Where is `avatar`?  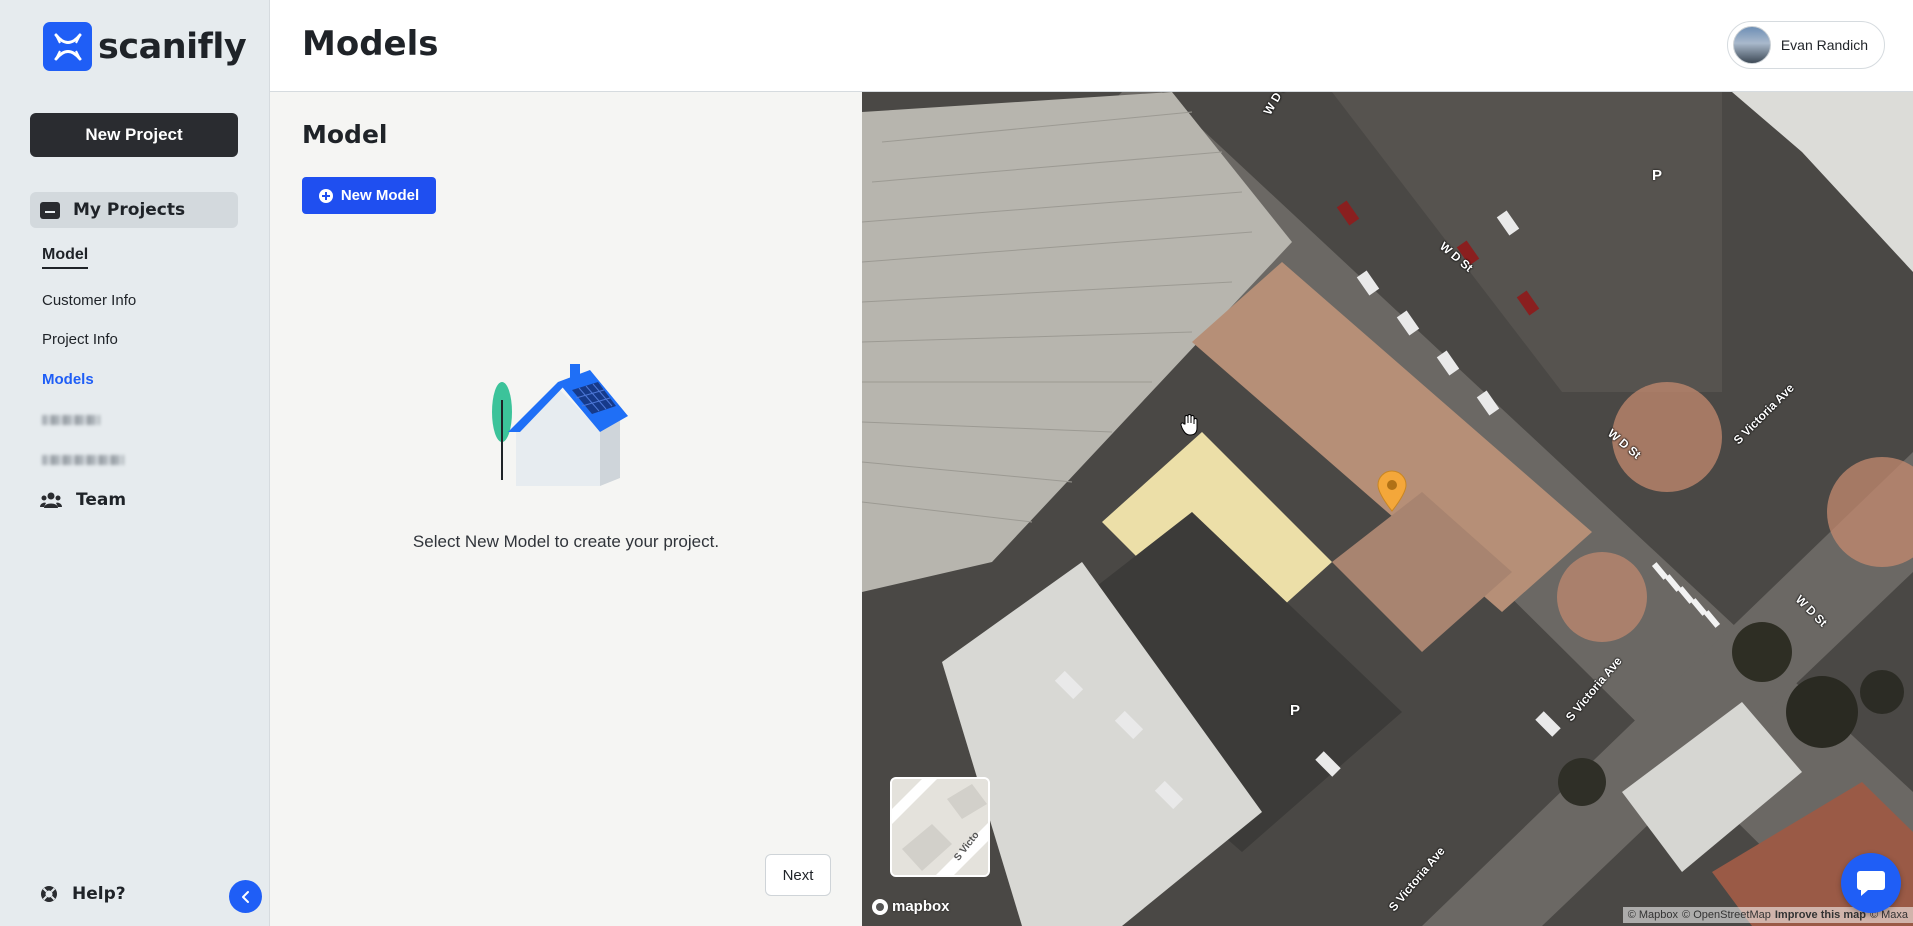
avatar is located at coordinates (1751, 45).